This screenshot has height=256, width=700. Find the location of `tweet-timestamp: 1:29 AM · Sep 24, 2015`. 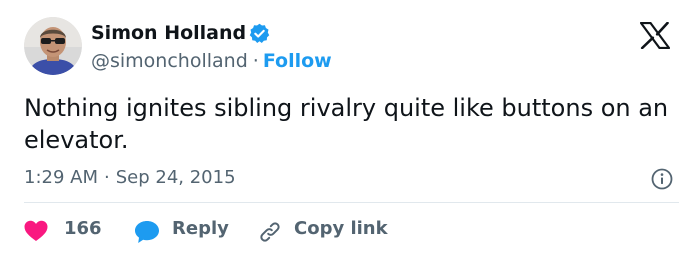

tweet-timestamp: 1:29 AM · Sep 24, 2015 is located at coordinates (130, 178).